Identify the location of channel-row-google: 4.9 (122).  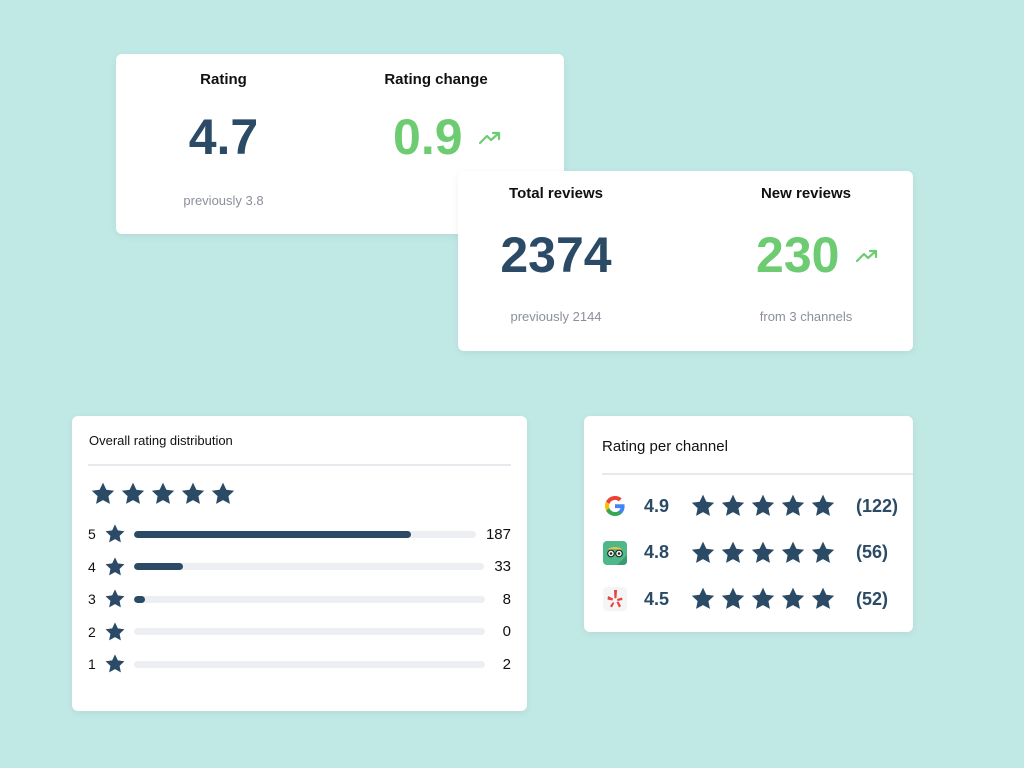
(750, 506).